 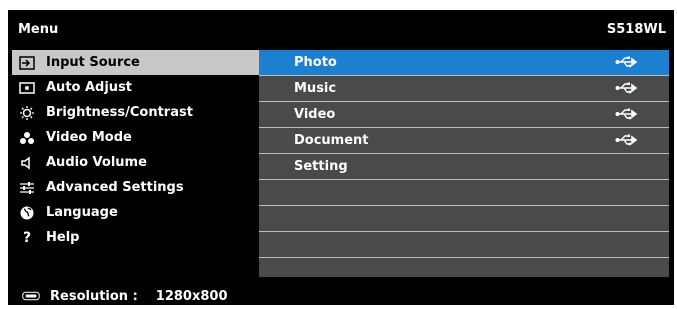 I want to click on submenu-item-label: Video, so click(x=315, y=114).